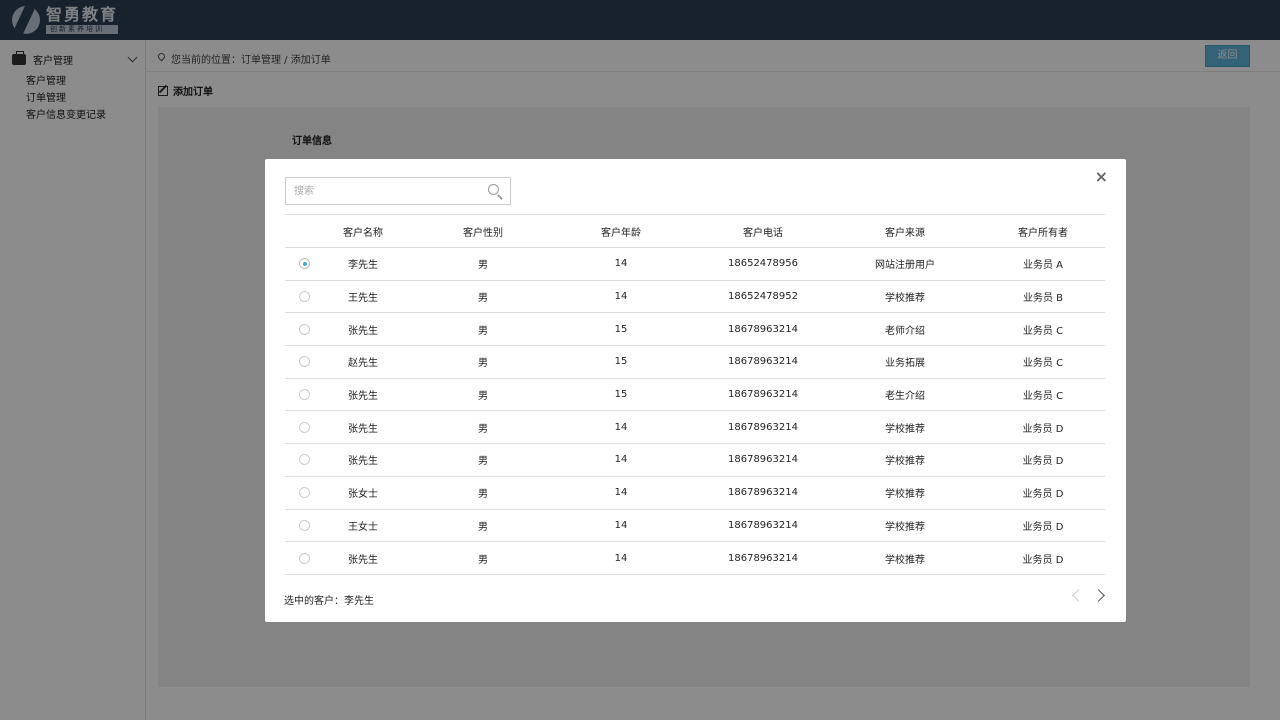 The height and width of the screenshot is (720, 1280). Describe the element at coordinates (695, 231) in the screenshot. I see `table-header: 客户名称 客户性别 客户年龄 客户电话 客户来源 客户所有者` at that location.